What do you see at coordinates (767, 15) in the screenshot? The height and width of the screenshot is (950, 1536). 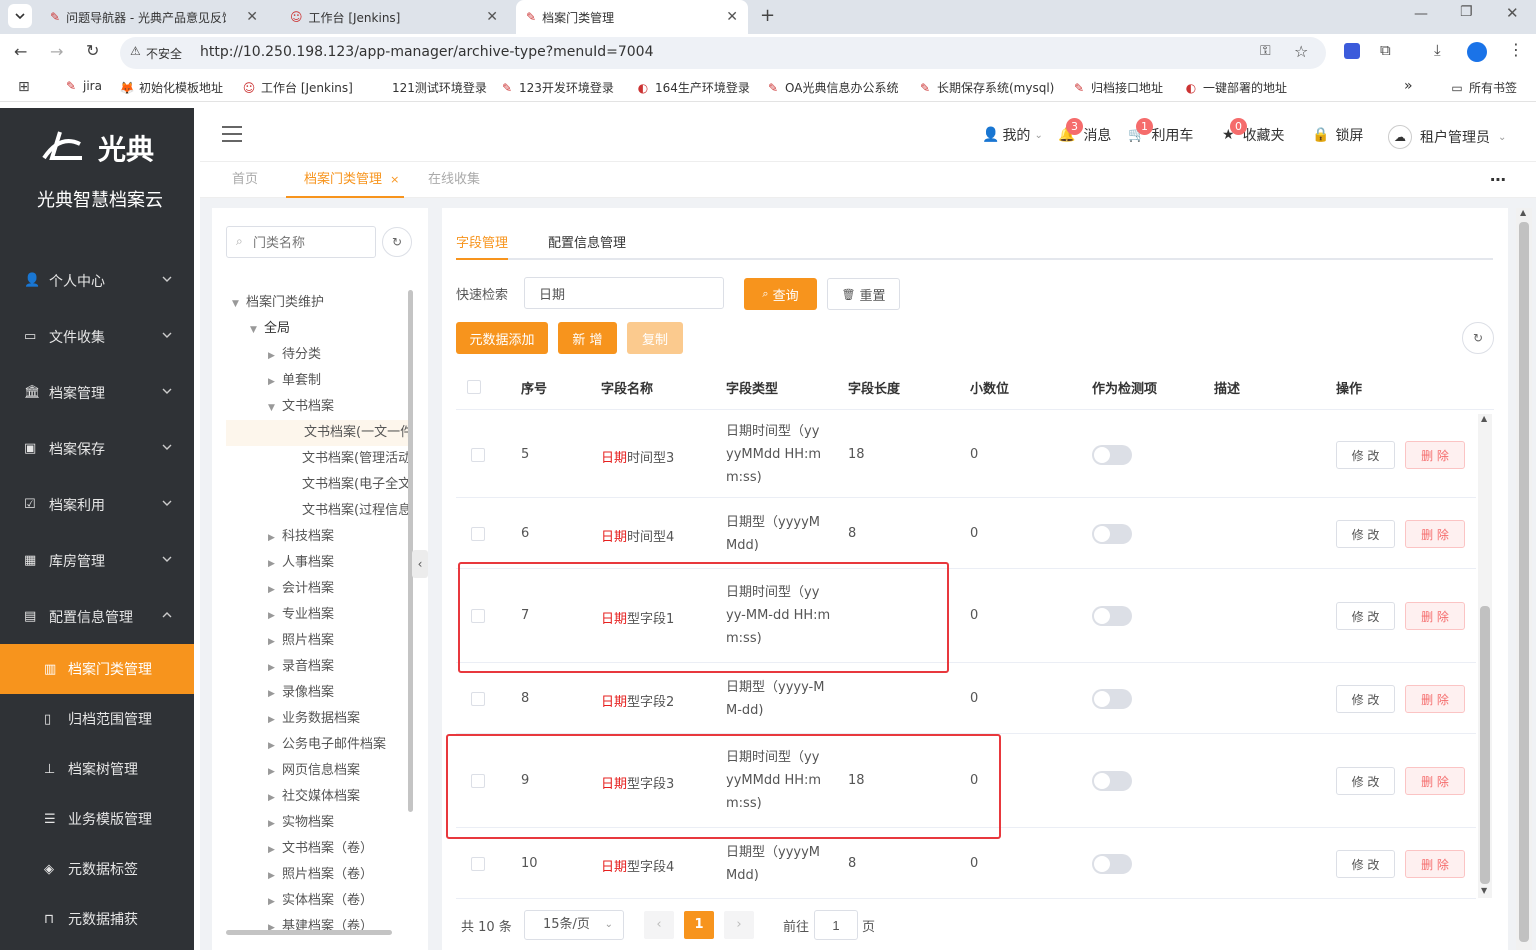 I see `new-tab-button: +` at bounding box center [767, 15].